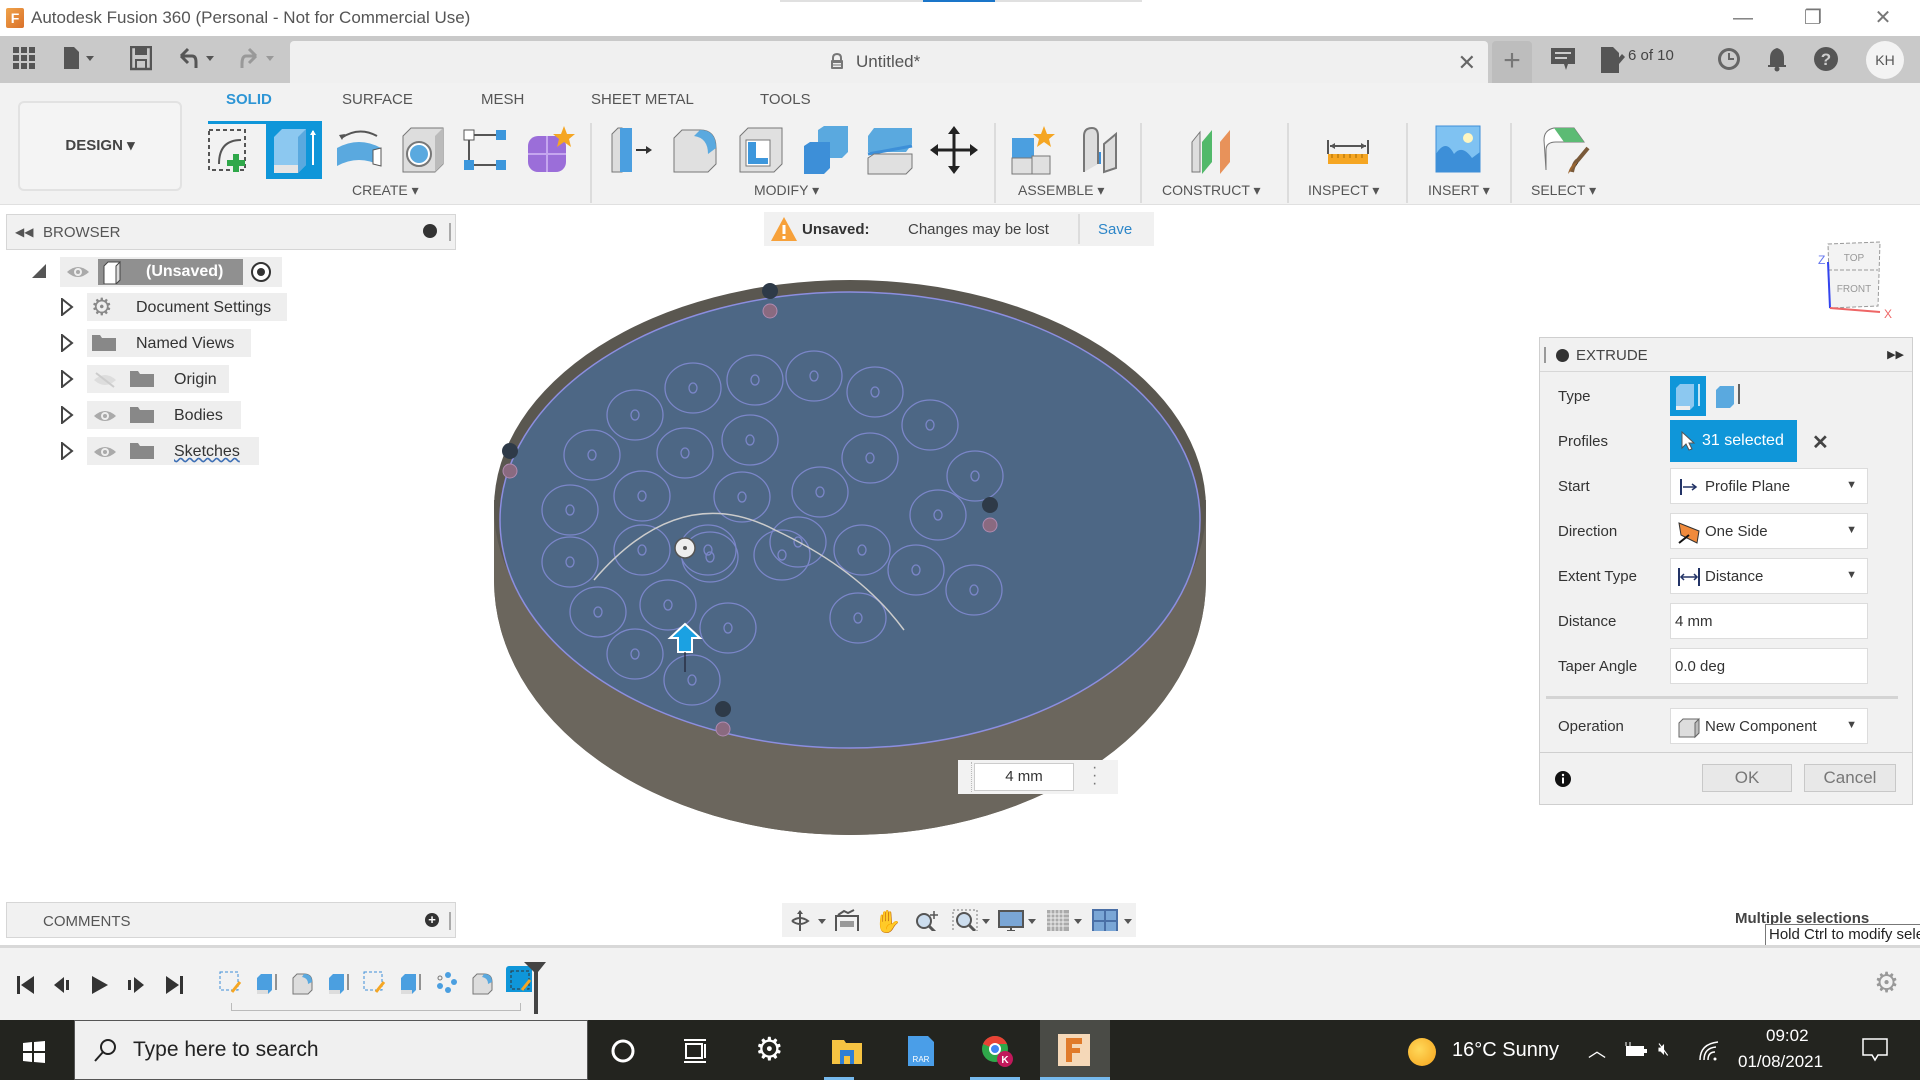 This screenshot has width=1920, height=1080. Describe the element at coordinates (785, 99) in the screenshot. I see `tab-tools: TOOLS` at that location.